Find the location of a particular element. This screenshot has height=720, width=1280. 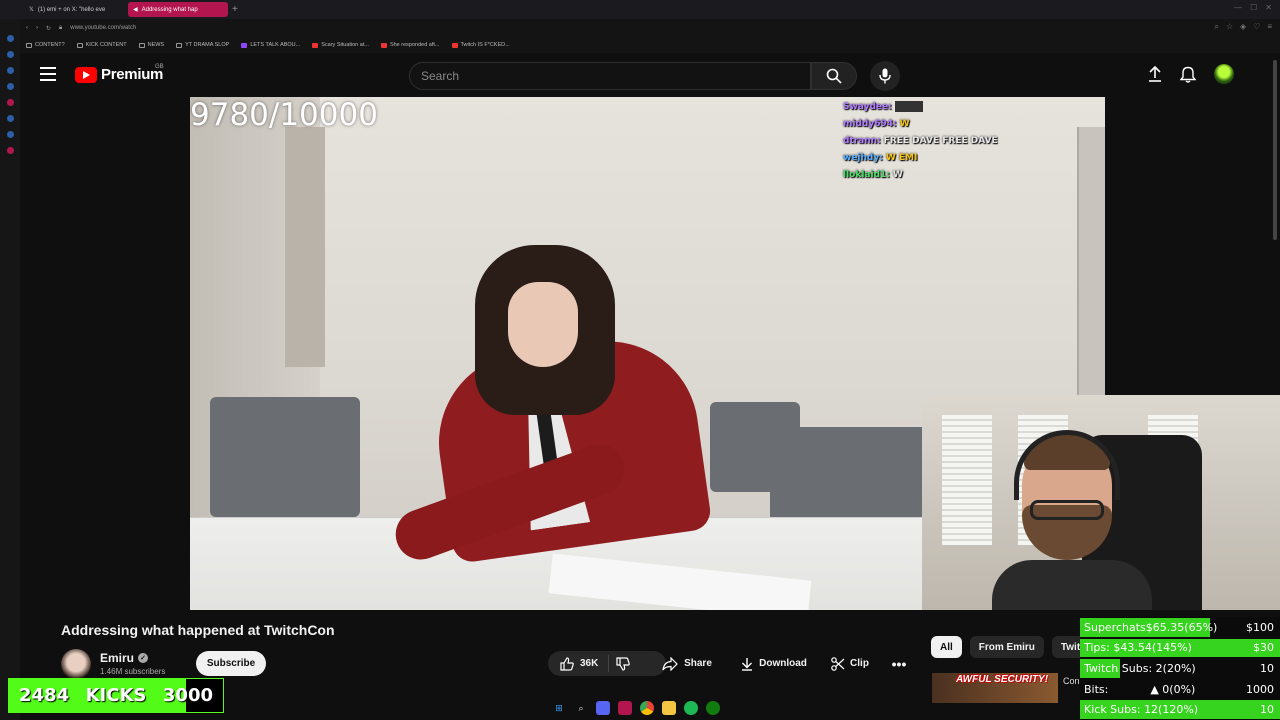

clip-label: Clip is located at coordinates (859, 663).